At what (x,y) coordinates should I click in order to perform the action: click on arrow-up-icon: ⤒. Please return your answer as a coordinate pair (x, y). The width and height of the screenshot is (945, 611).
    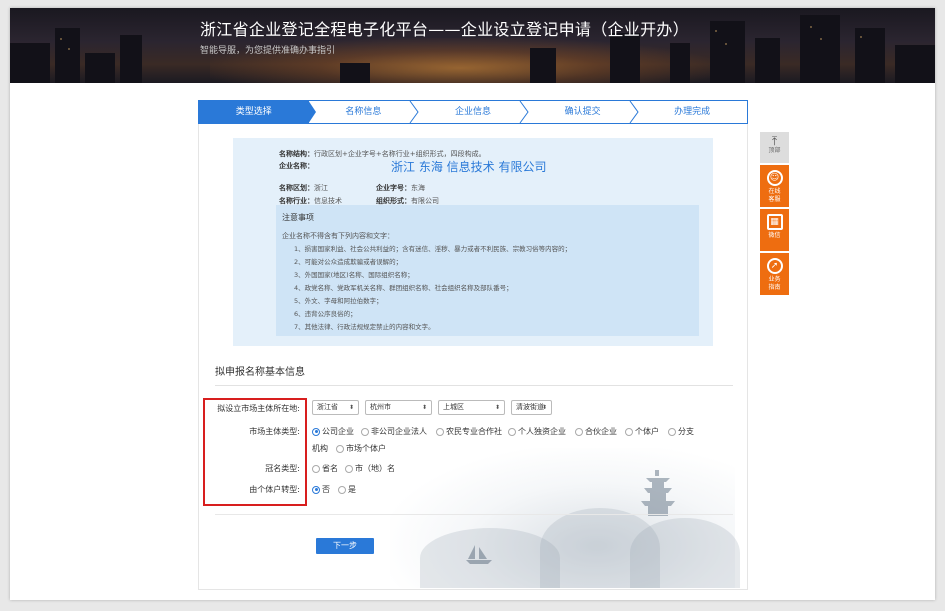
    Looking at the image, I should click on (774, 141).